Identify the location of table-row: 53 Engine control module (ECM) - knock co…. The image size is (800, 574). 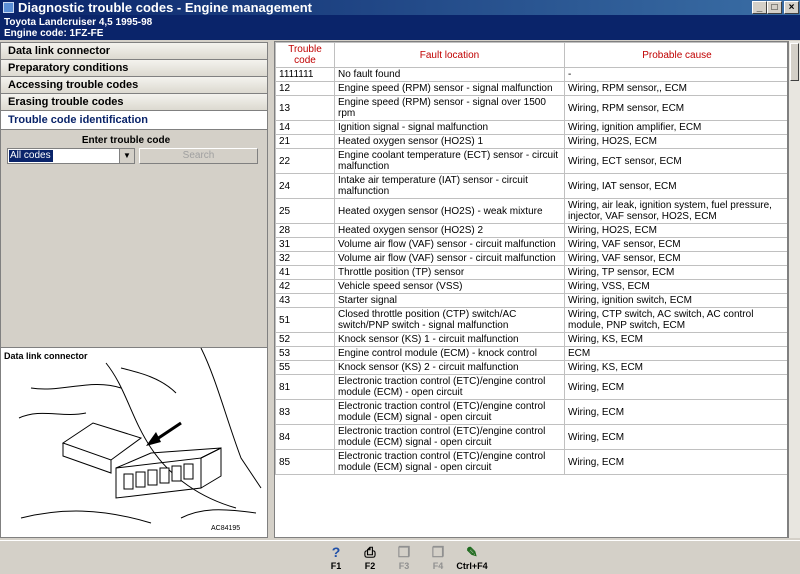
(531, 353).